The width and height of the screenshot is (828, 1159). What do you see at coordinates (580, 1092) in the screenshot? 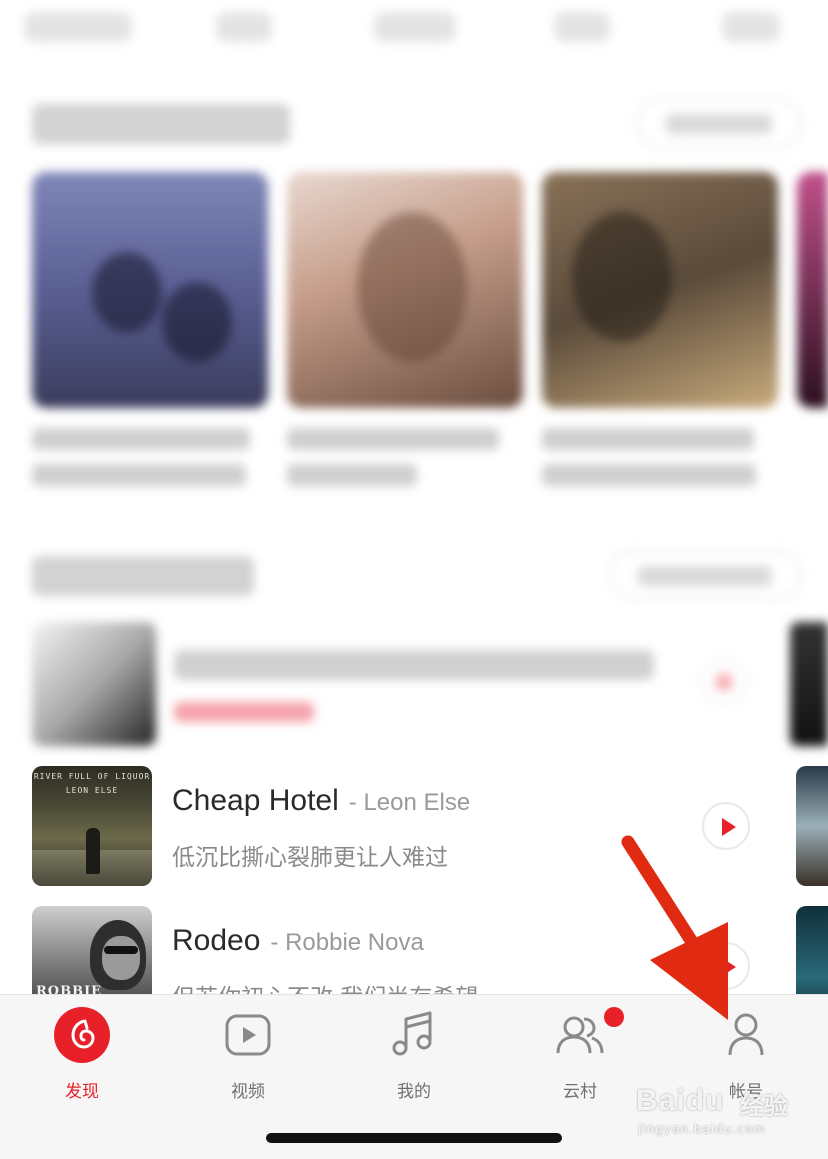
I see `tab-label: 云村` at bounding box center [580, 1092].